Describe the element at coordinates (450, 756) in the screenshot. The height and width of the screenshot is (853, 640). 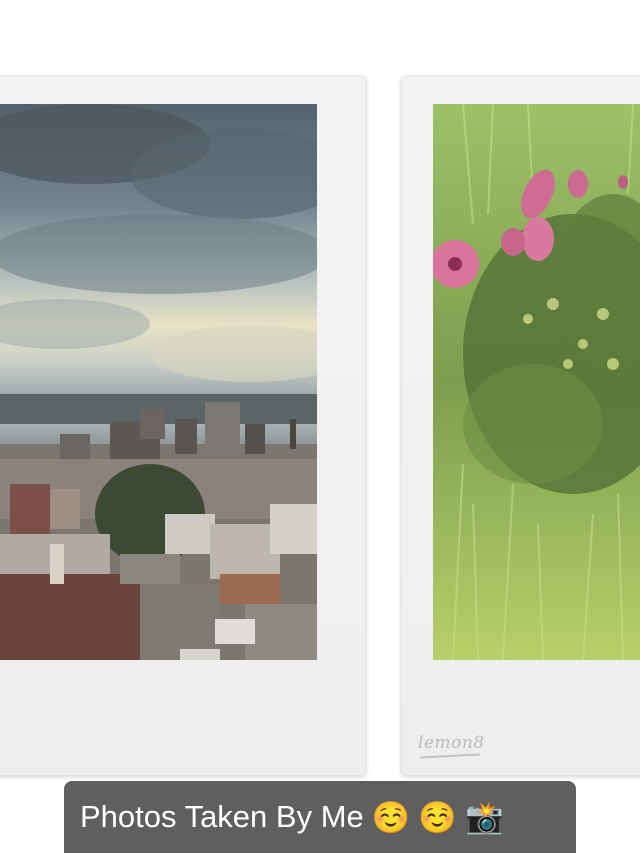
I see `watermark-underline` at that location.